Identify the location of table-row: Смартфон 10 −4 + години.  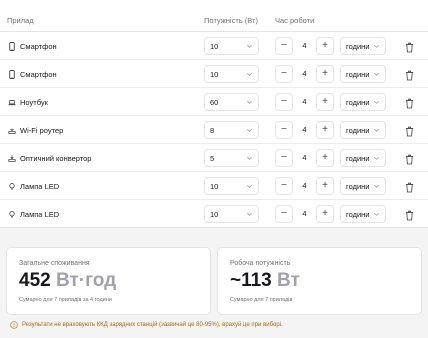
(214, 46).